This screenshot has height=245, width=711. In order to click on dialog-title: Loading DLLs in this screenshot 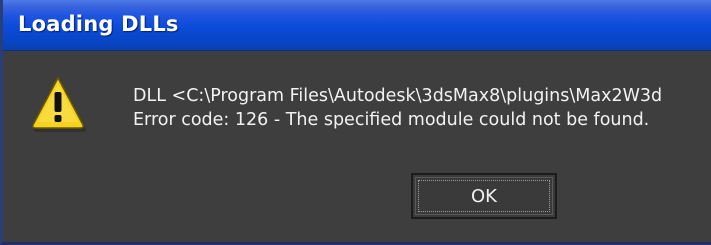, I will do `click(98, 24)`.